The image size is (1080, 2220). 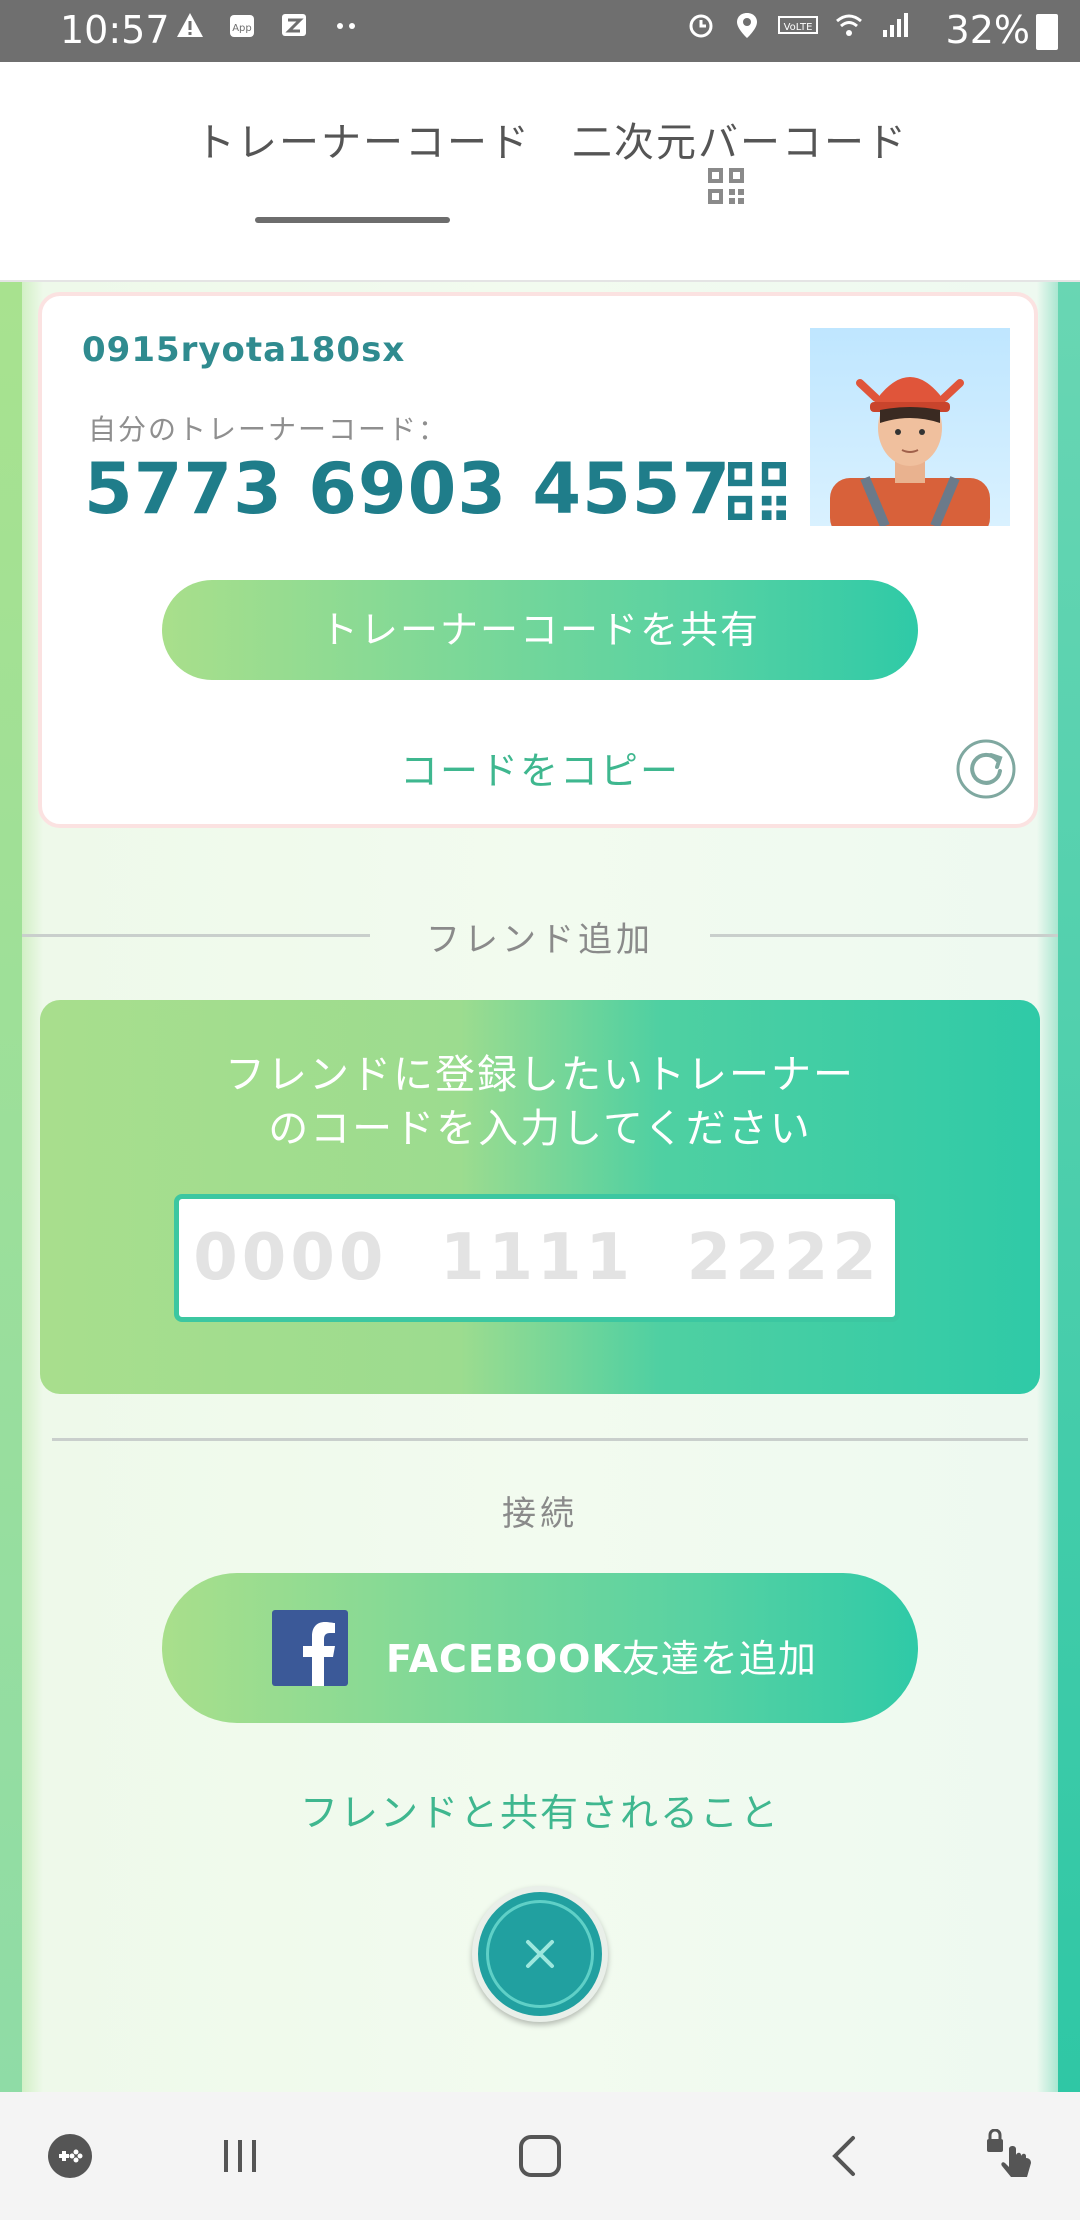 I want to click on system-nav-bar, so click(x=540, y=2156).